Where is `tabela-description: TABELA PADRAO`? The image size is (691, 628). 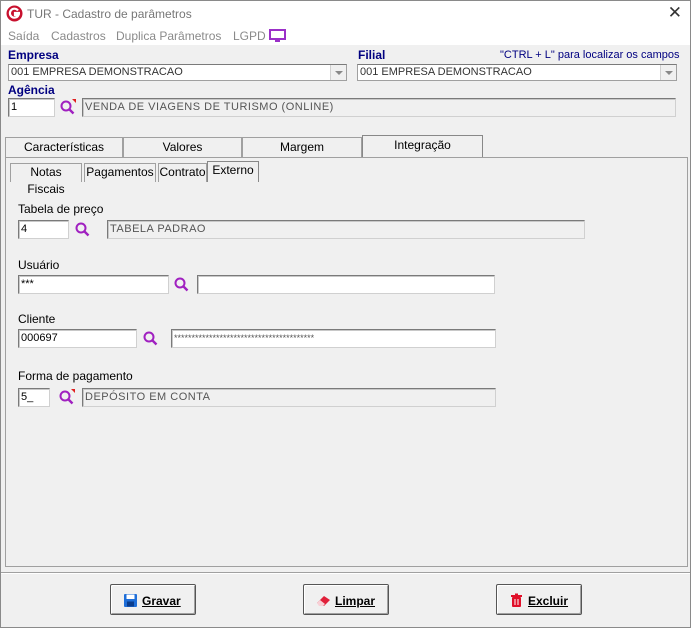 tabela-description: TABELA PADRAO is located at coordinates (346, 229).